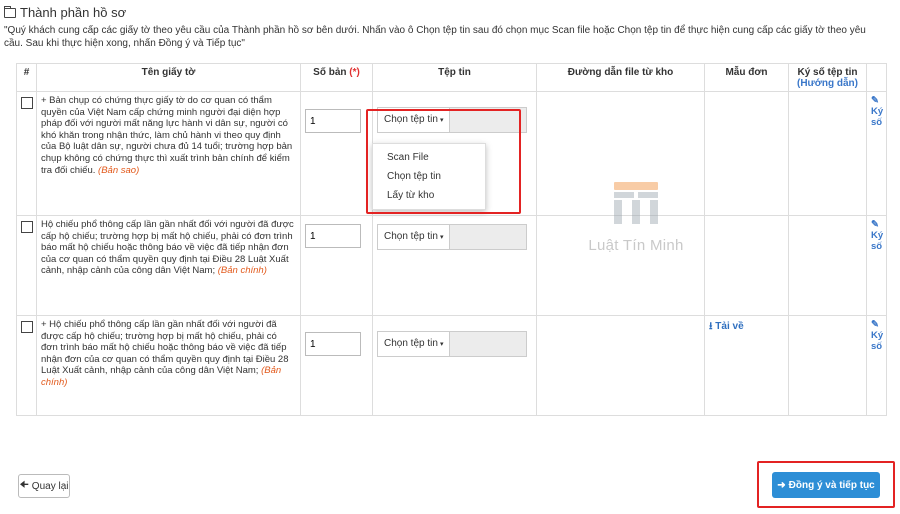  I want to click on sign-guide-link: (Hướng dẫn), so click(827, 83).